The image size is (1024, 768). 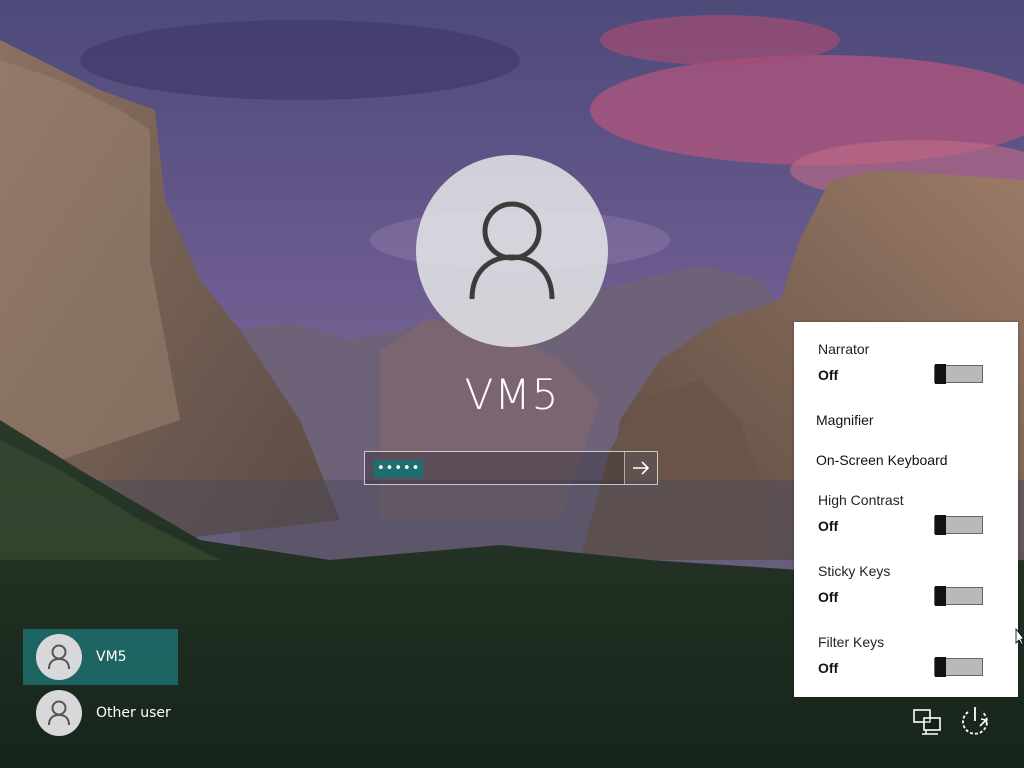 I want to click on arrow-right-icon, so click(x=641, y=468).